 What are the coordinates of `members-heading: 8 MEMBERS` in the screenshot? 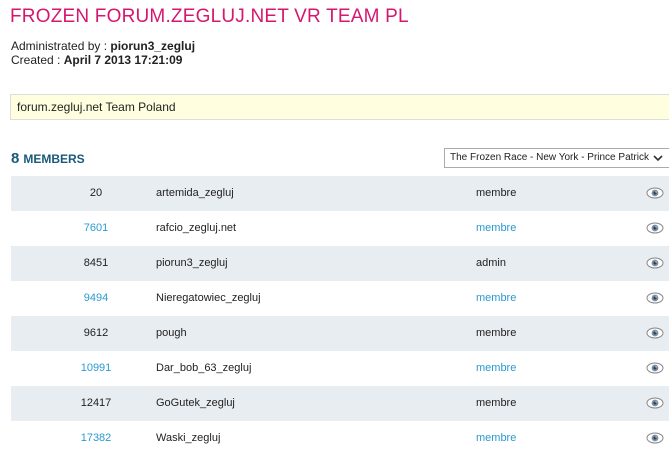 It's located at (48, 158).